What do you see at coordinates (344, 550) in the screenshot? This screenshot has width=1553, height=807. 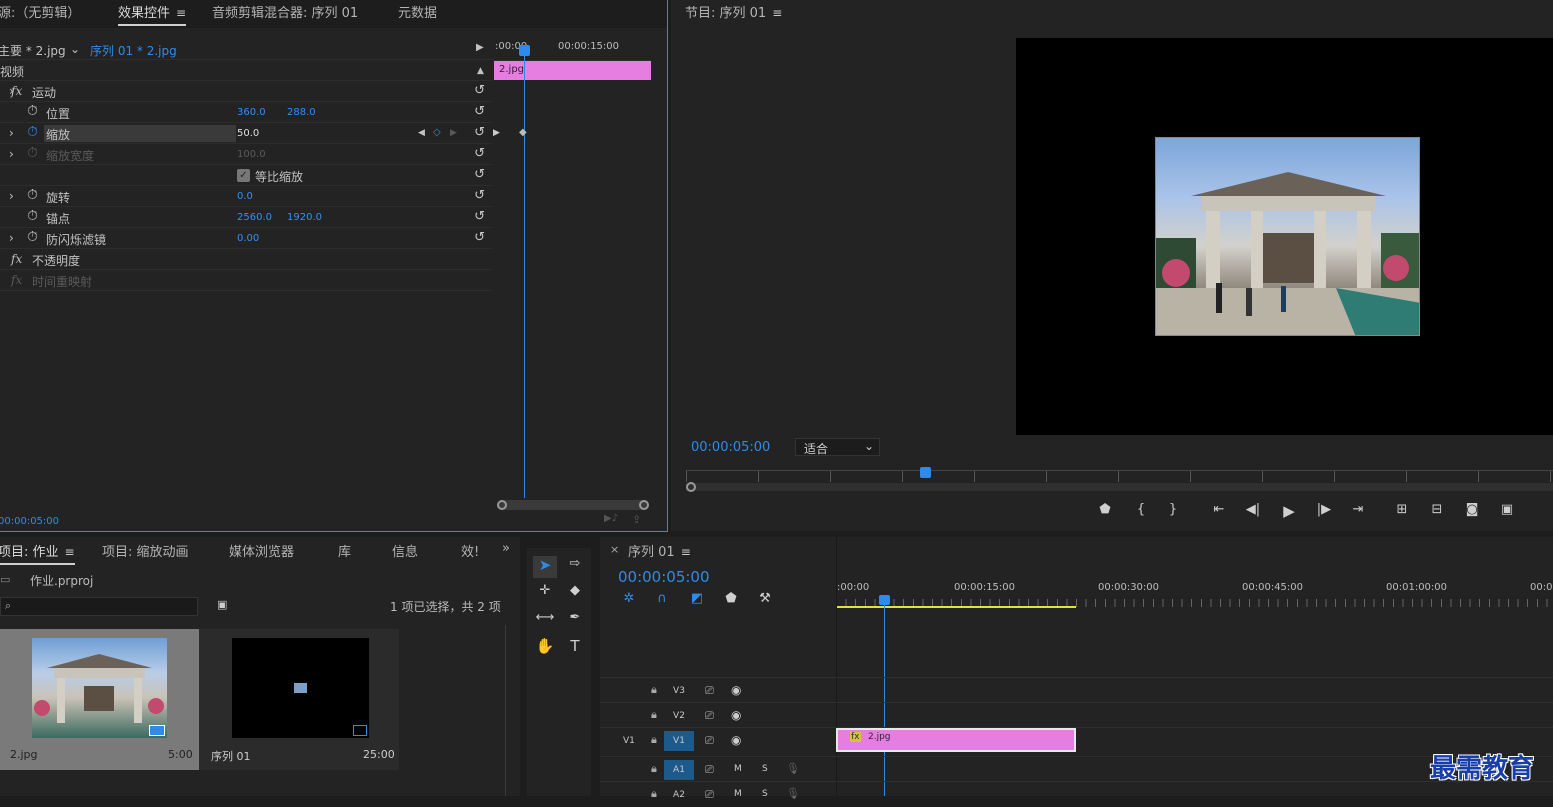 I see `tab-library: 库` at bounding box center [344, 550].